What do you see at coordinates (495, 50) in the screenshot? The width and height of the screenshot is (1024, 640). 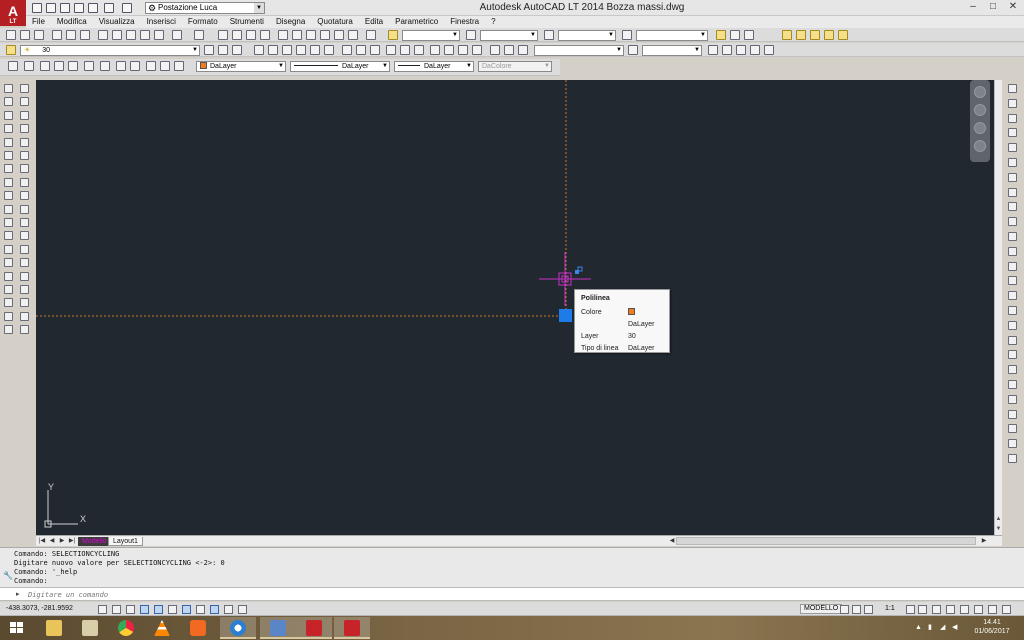 I see `dim-edit-icon` at bounding box center [495, 50].